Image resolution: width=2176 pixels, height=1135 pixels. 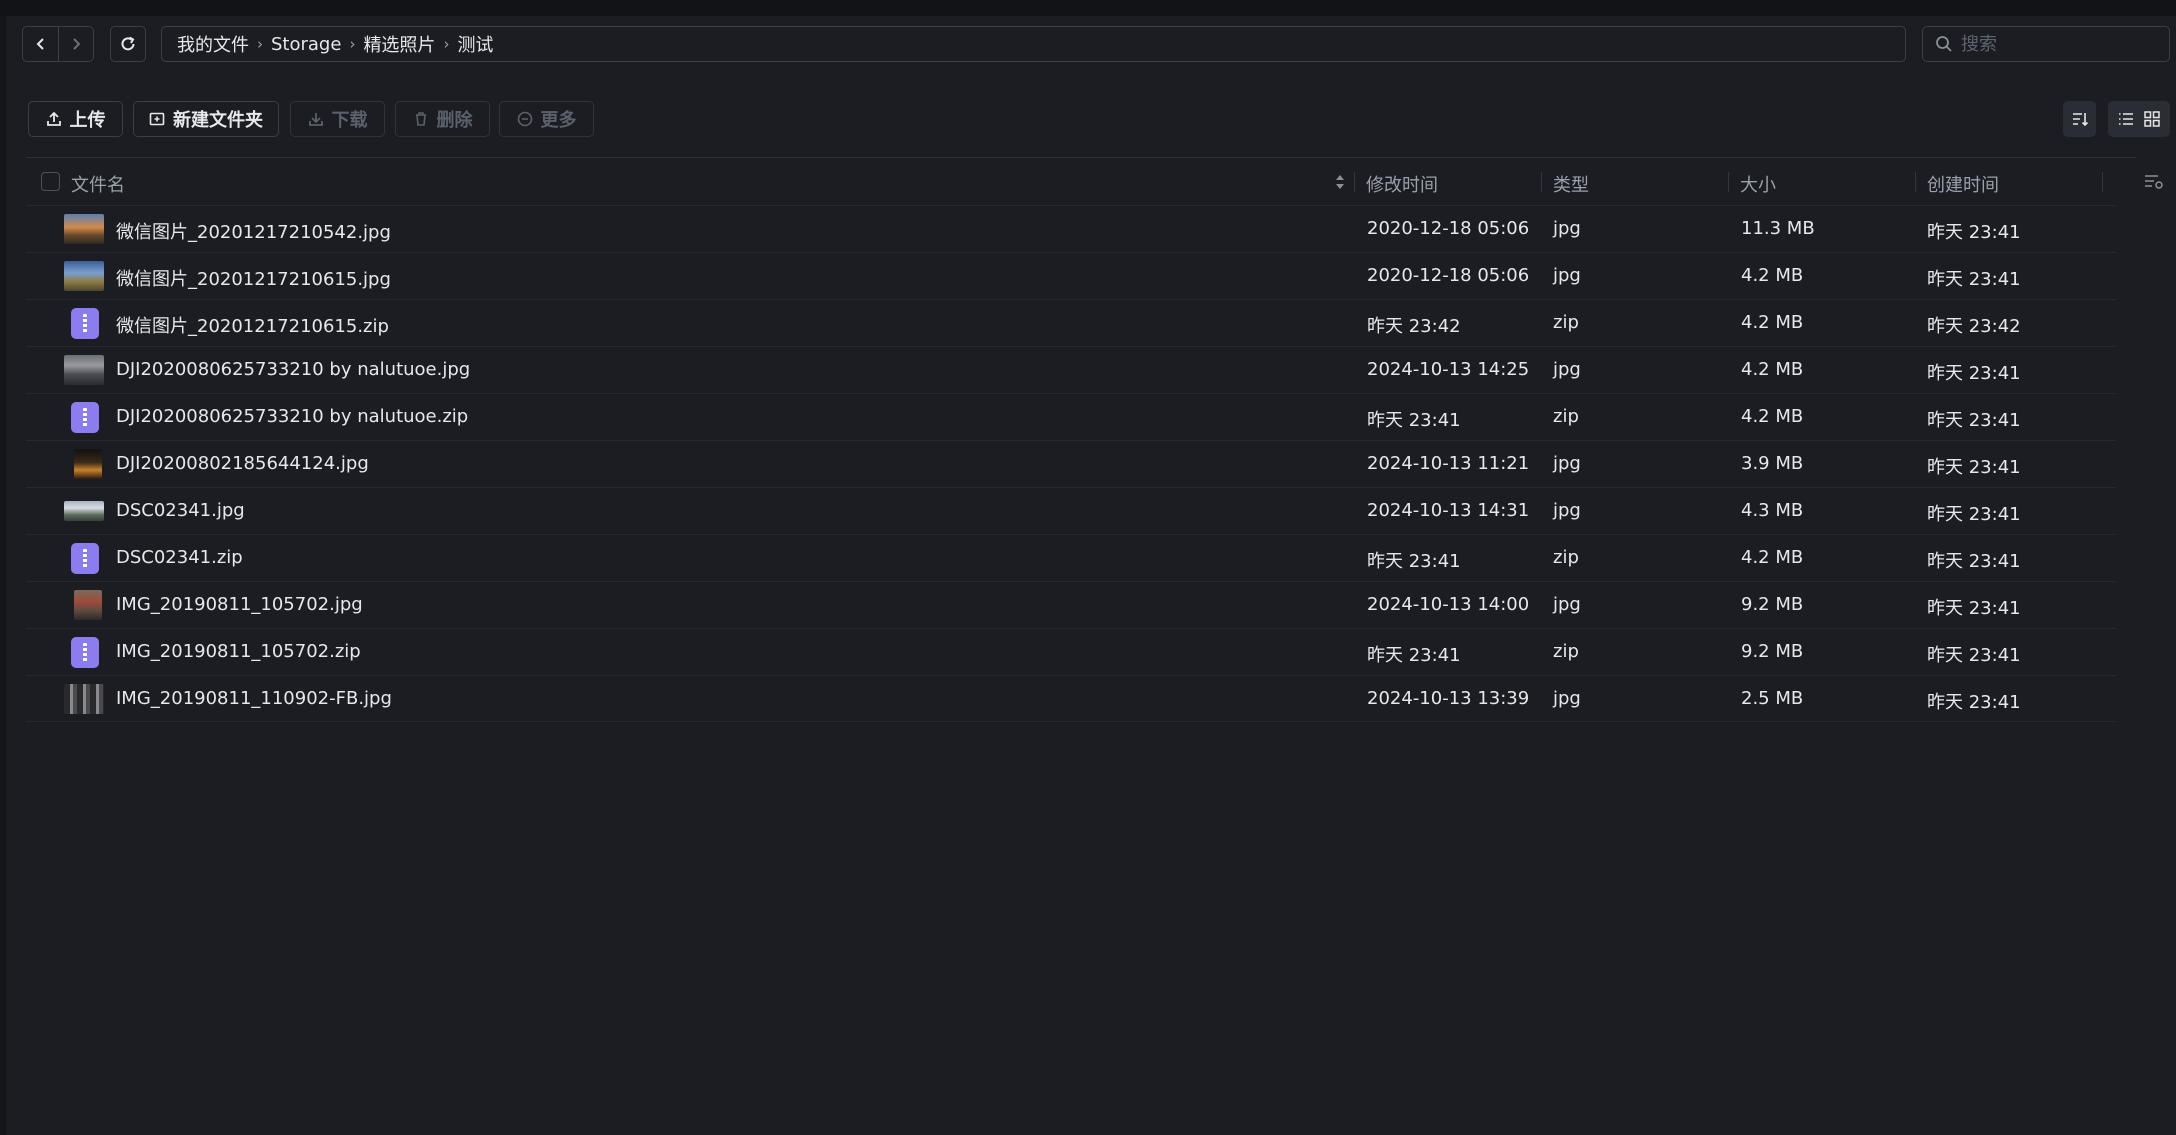 What do you see at coordinates (1081, 157) in the screenshot?
I see `toolbar-divider` at bounding box center [1081, 157].